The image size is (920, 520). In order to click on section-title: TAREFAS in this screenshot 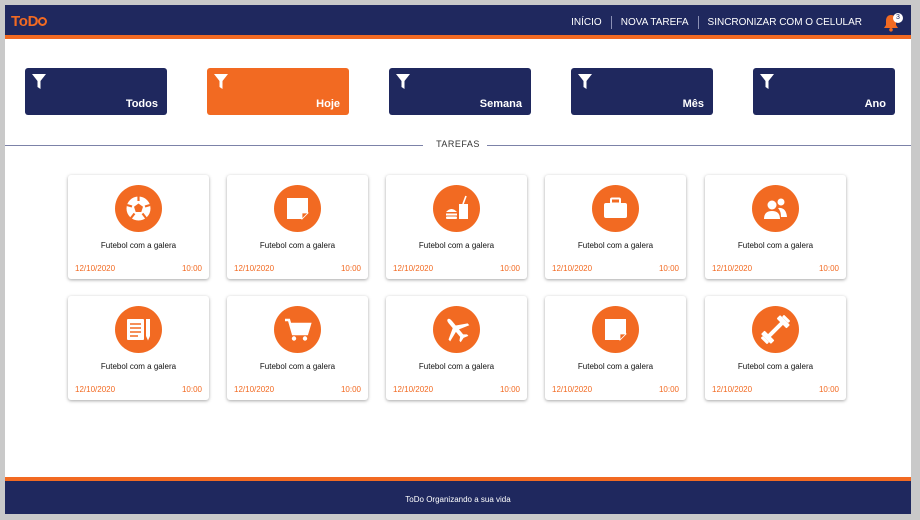, I will do `click(458, 144)`.